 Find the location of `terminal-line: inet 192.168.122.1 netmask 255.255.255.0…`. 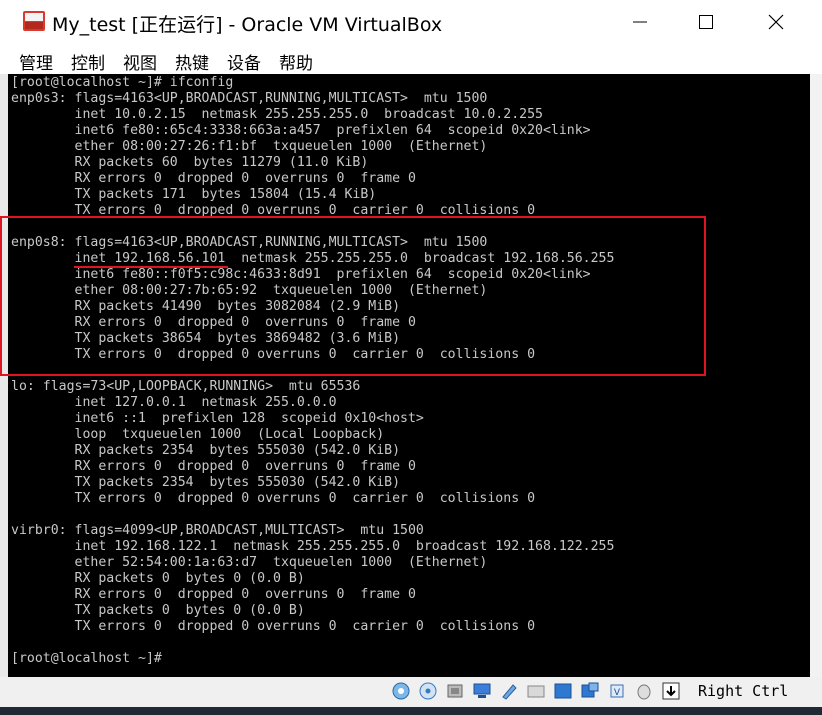

terminal-line: inet 192.168.122.1 netmask 255.255.255.0… is located at coordinates (313, 546).